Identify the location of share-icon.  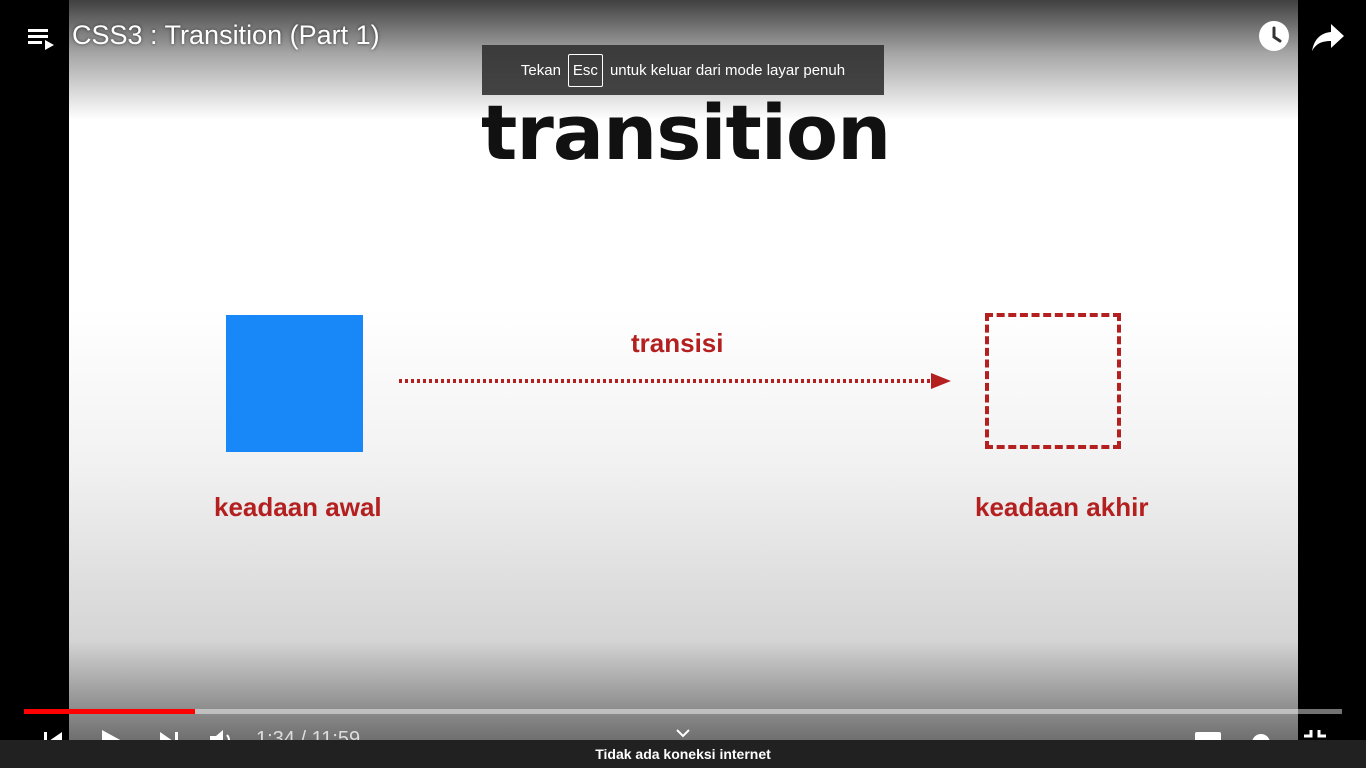
(1328, 37).